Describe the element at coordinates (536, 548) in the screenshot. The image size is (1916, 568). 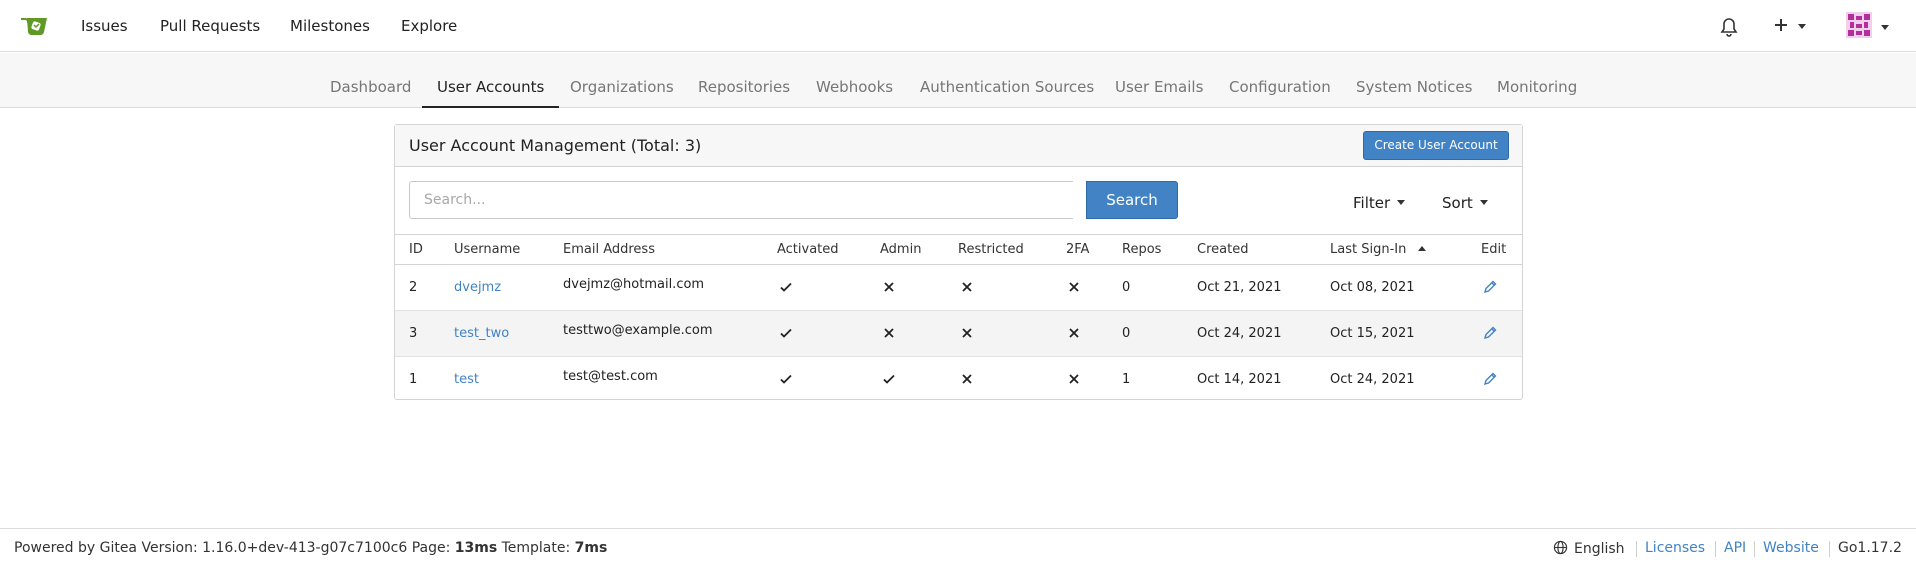
I see `footer-template-prefix: Template:` at that location.